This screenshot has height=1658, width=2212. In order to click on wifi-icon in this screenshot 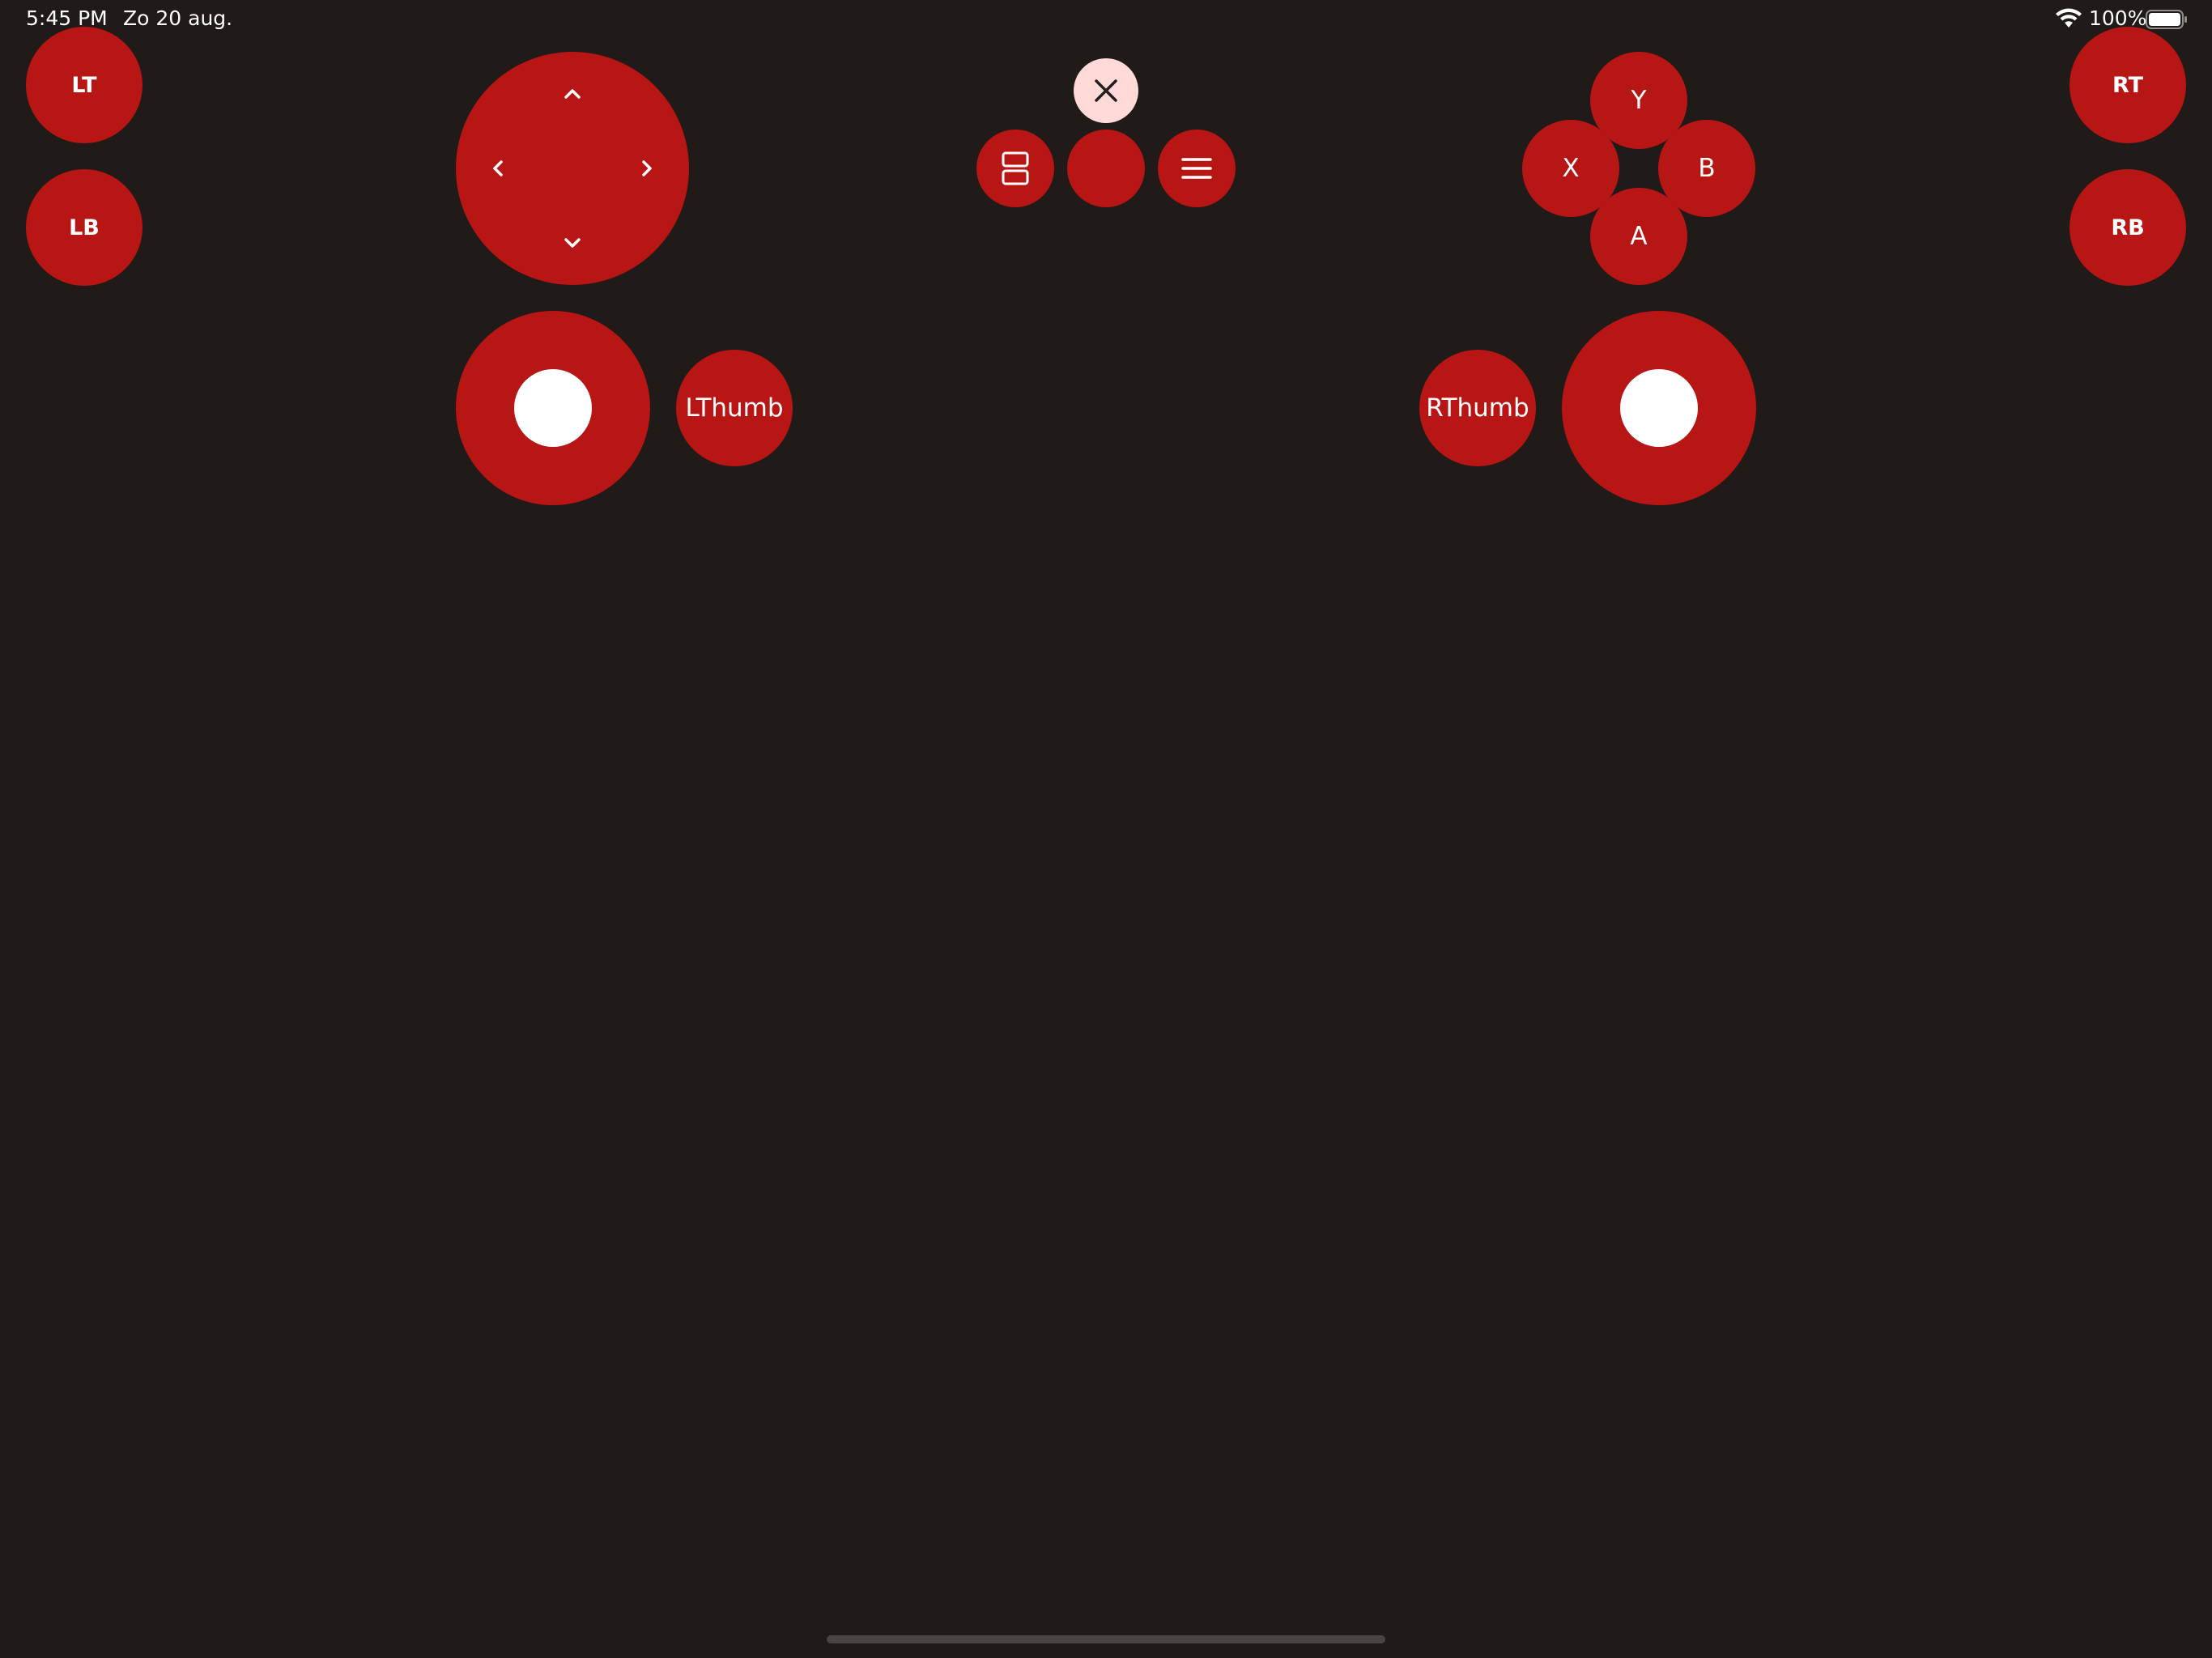, I will do `click(2069, 18)`.